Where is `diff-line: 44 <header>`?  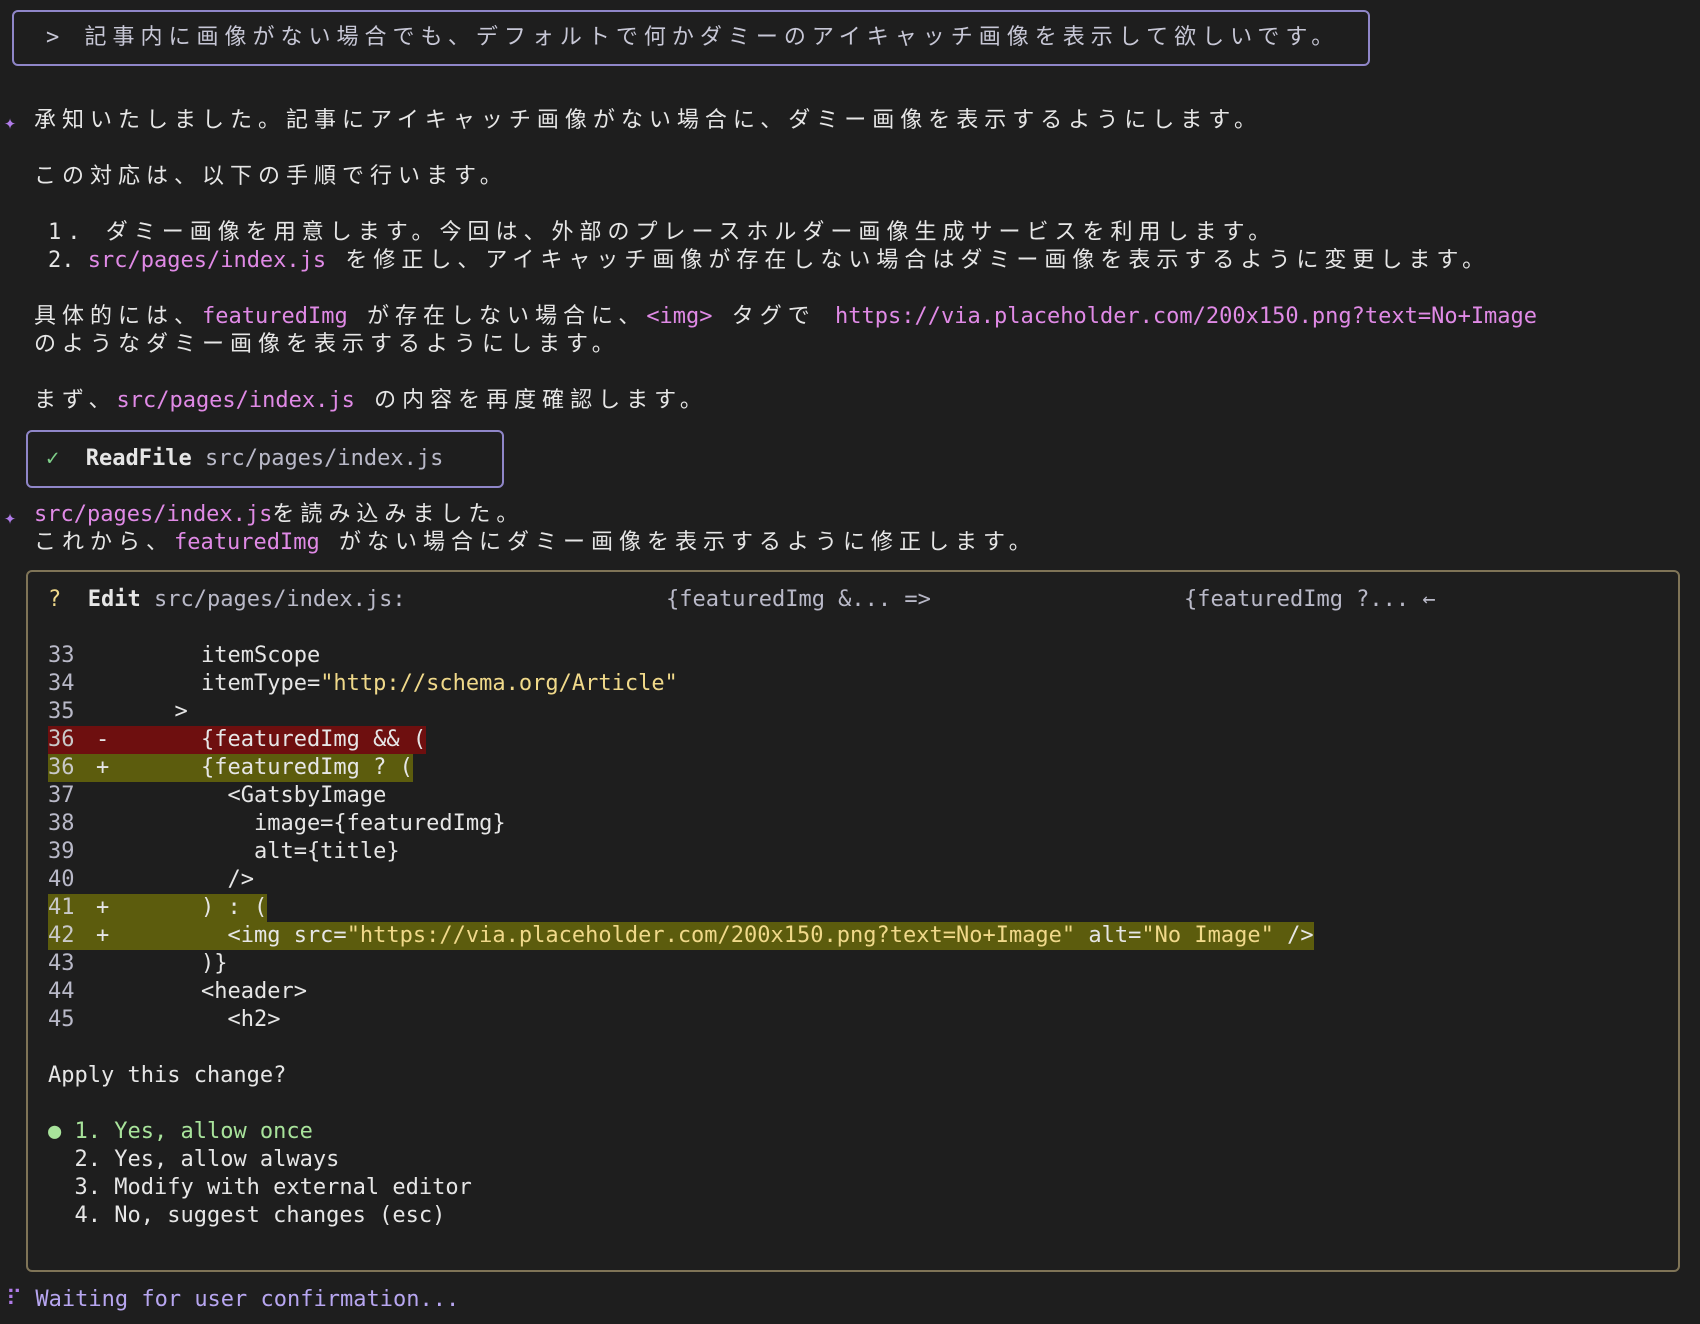
diff-line: 44 <header> is located at coordinates (177, 992).